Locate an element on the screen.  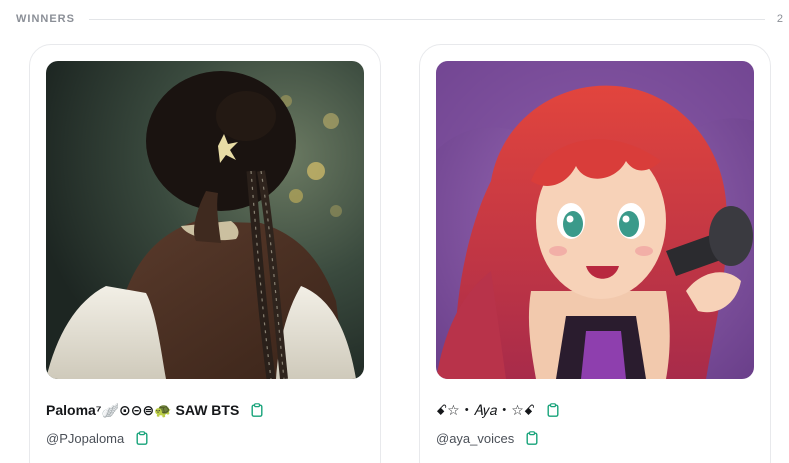
winner-name-row: ꗃ☆・𝐴𝑦𝑎・☆ꗃ is located at coordinates (497, 410).